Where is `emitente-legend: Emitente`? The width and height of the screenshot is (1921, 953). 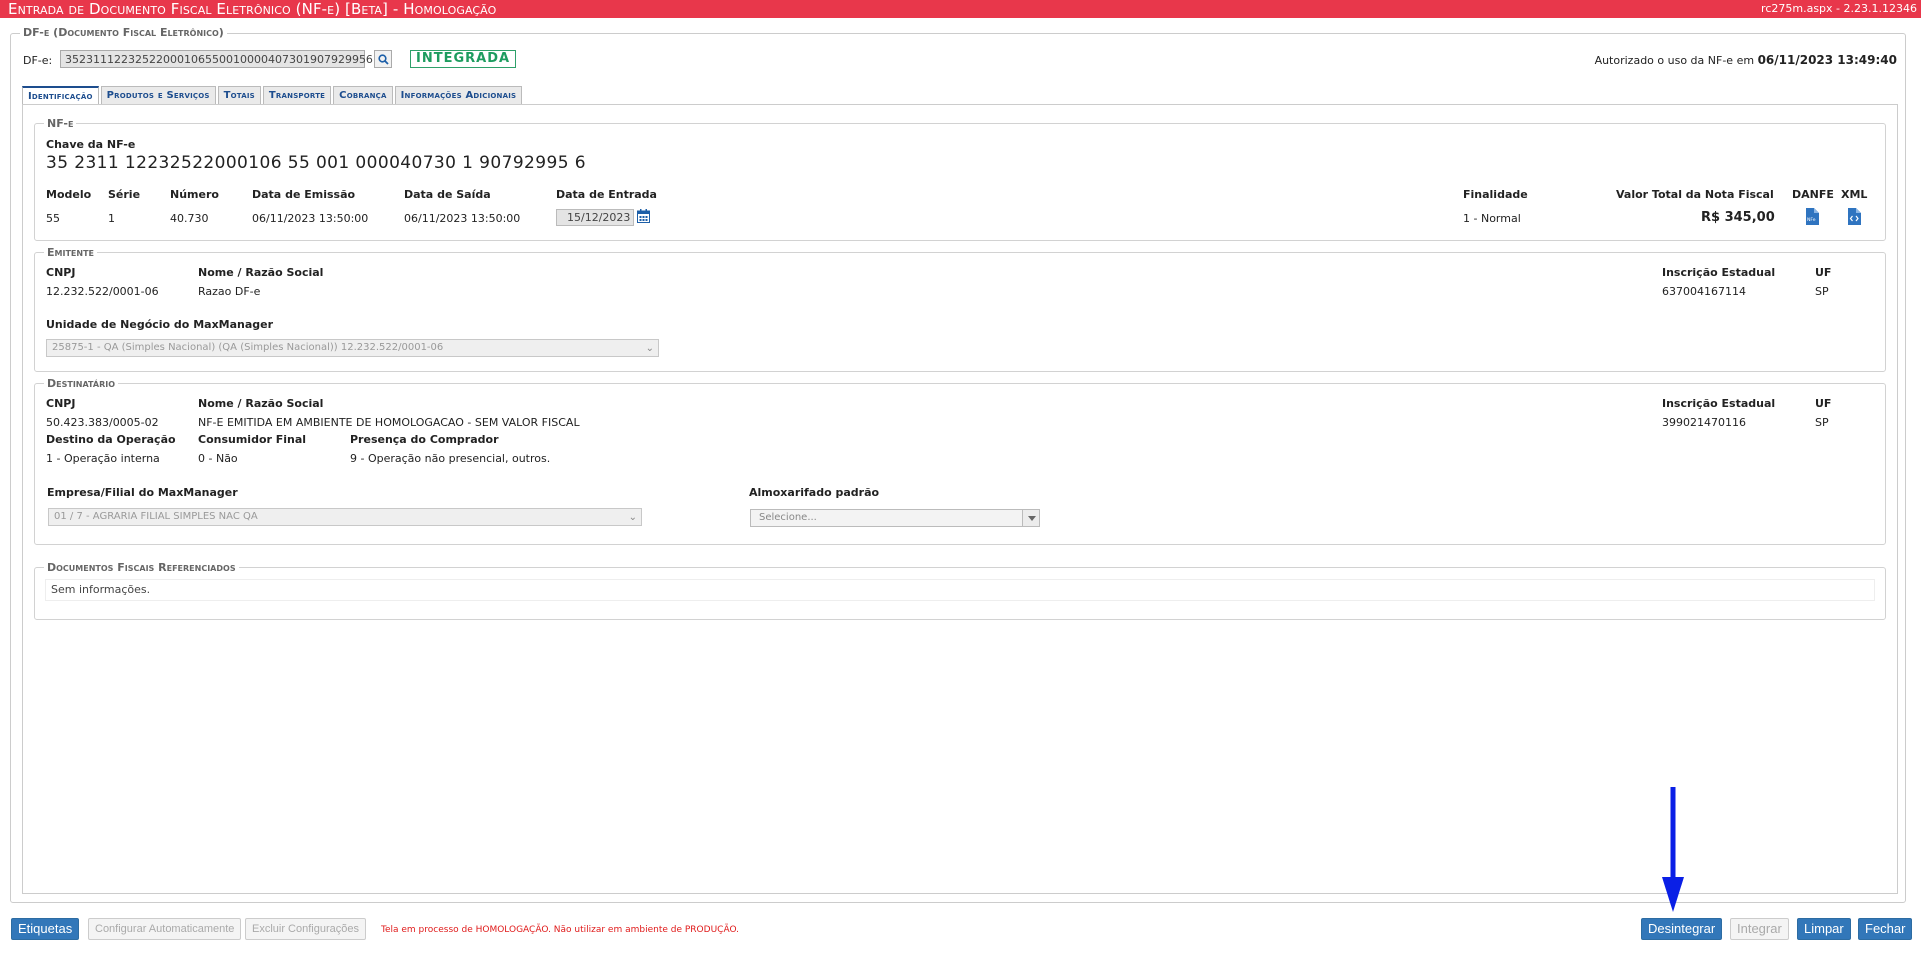 emitente-legend: Emitente is located at coordinates (70, 253).